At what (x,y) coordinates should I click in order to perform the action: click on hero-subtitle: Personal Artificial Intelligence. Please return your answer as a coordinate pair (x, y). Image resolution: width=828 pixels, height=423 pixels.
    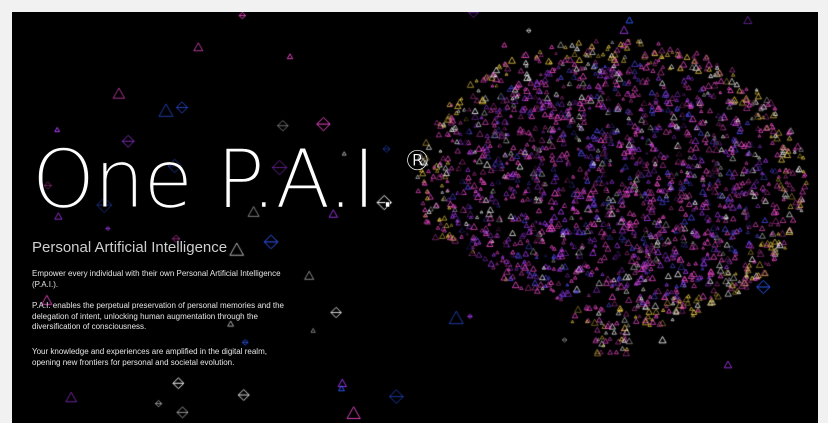
    Looking at the image, I should click on (130, 247).